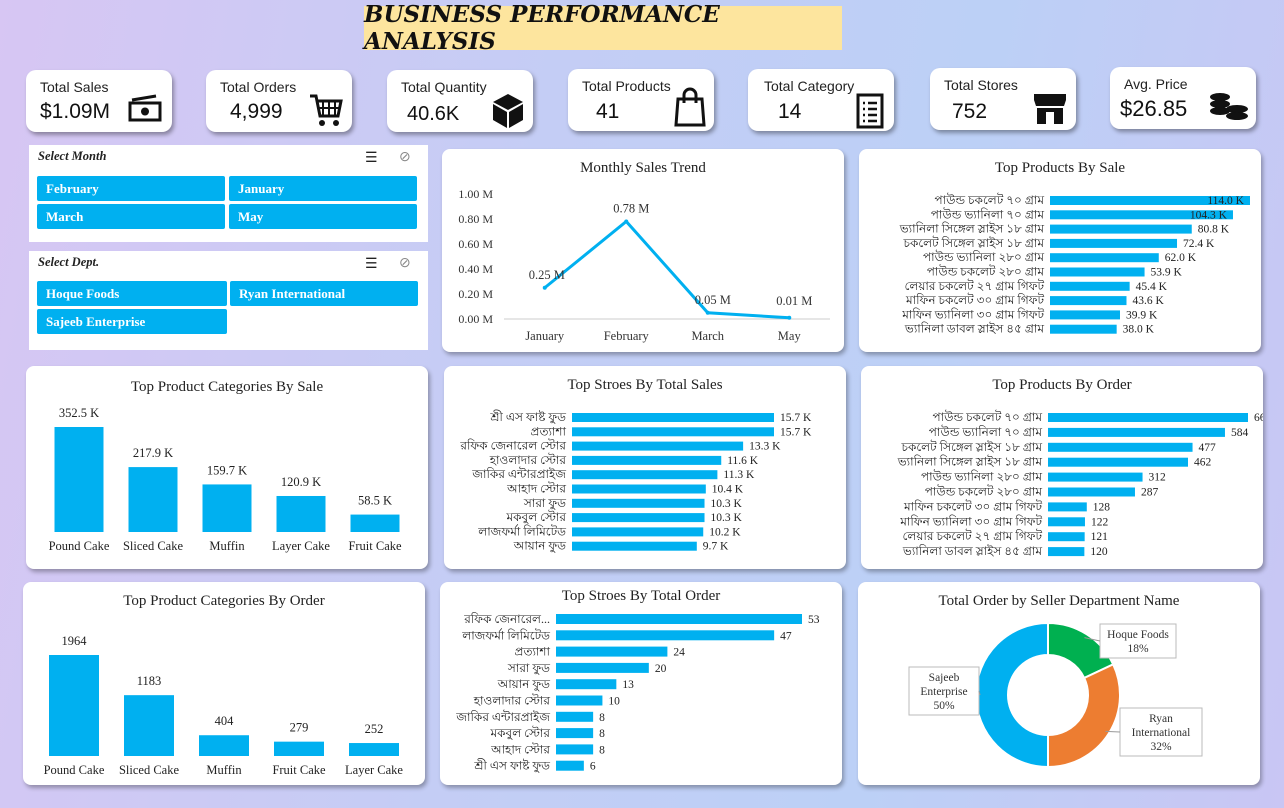 Image resolution: width=1284 pixels, height=808 pixels. Describe the element at coordinates (727, 518) in the screenshot. I see `data-label: 10.3 K` at that location.